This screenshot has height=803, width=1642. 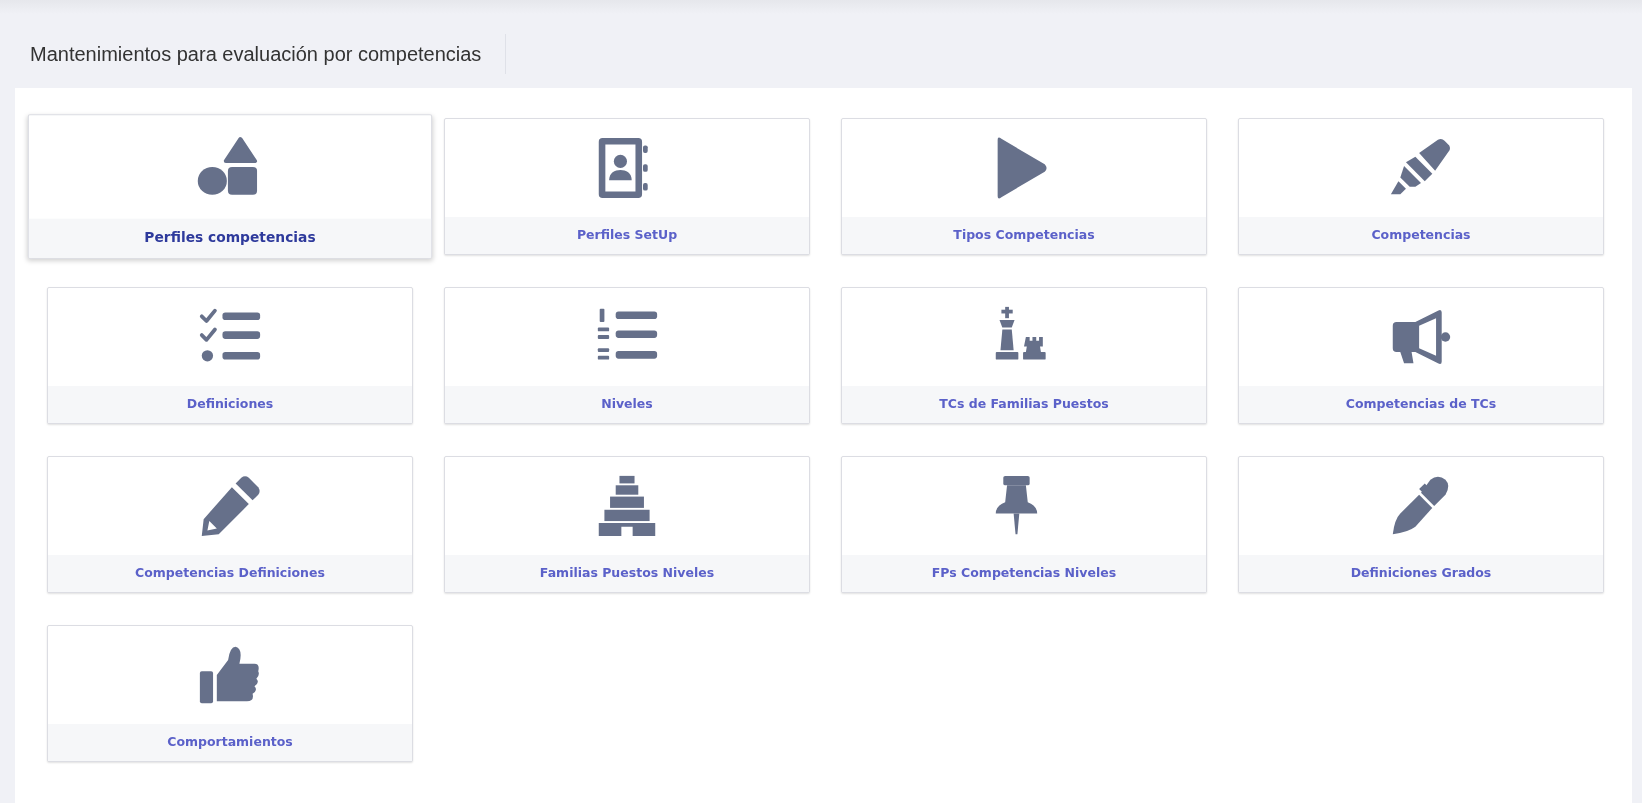 What do you see at coordinates (268, 54) in the screenshot?
I see `page-title: Mantenimientos para evaluación por competencias` at bounding box center [268, 54].